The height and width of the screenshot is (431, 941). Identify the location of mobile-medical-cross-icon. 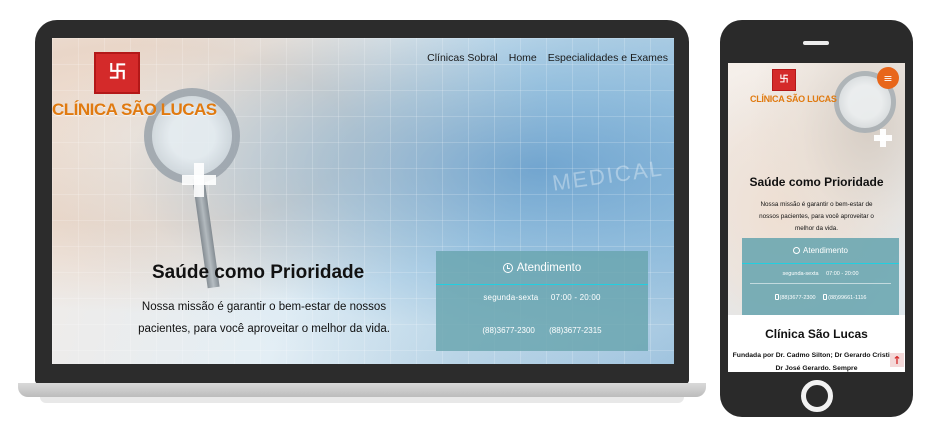
(883, 138).